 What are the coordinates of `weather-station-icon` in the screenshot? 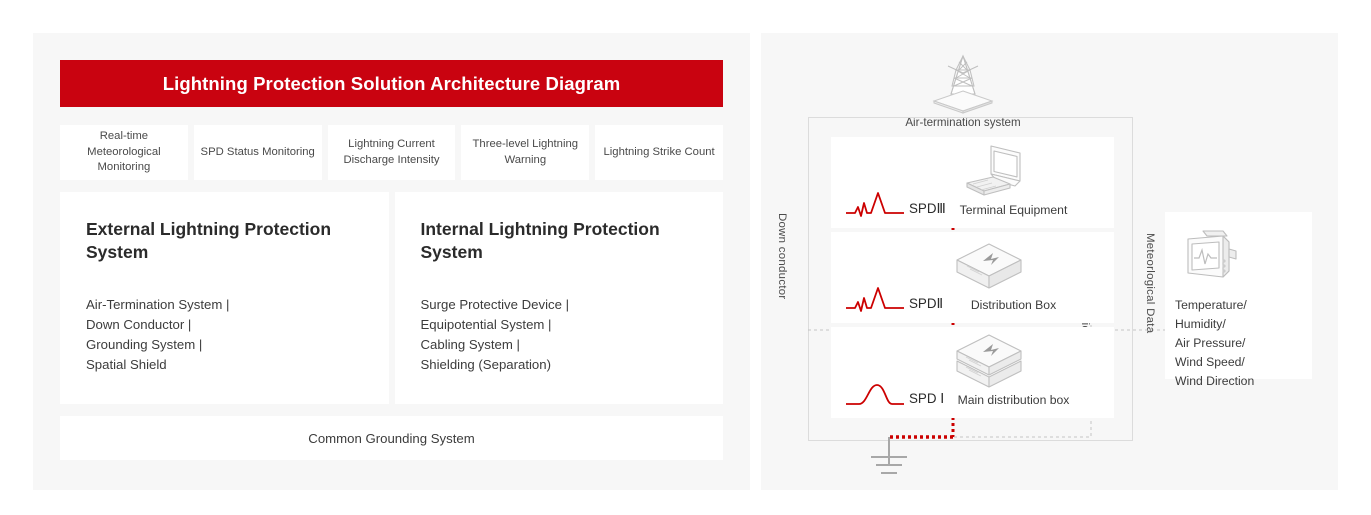 It's located at (1212, 254).